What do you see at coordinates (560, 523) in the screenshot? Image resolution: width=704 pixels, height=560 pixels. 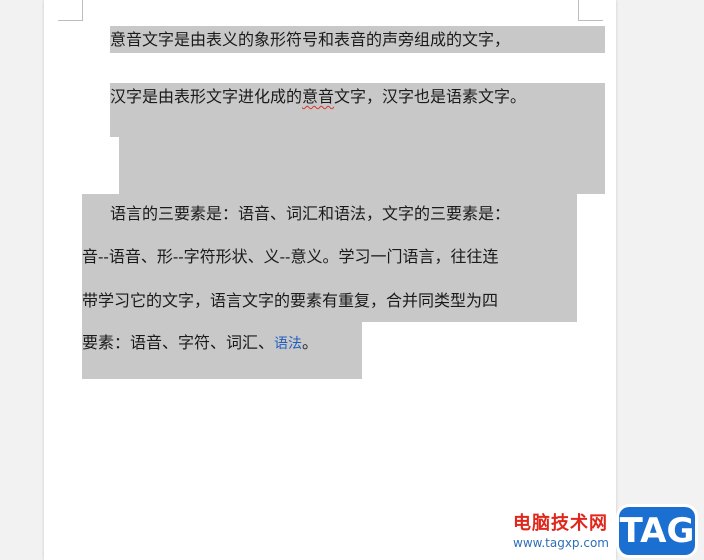 I see `watermark-site-name: 电脑技术网` at bounding box center [560, 523].